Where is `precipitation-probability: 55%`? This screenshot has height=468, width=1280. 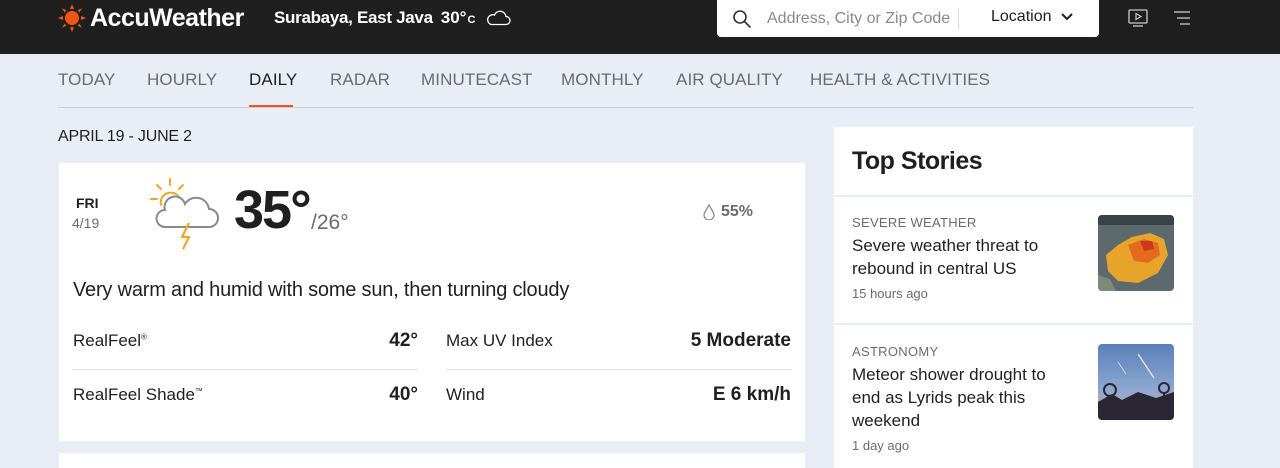 precipitation-probability: 55% is located at coordinates (728, 212).